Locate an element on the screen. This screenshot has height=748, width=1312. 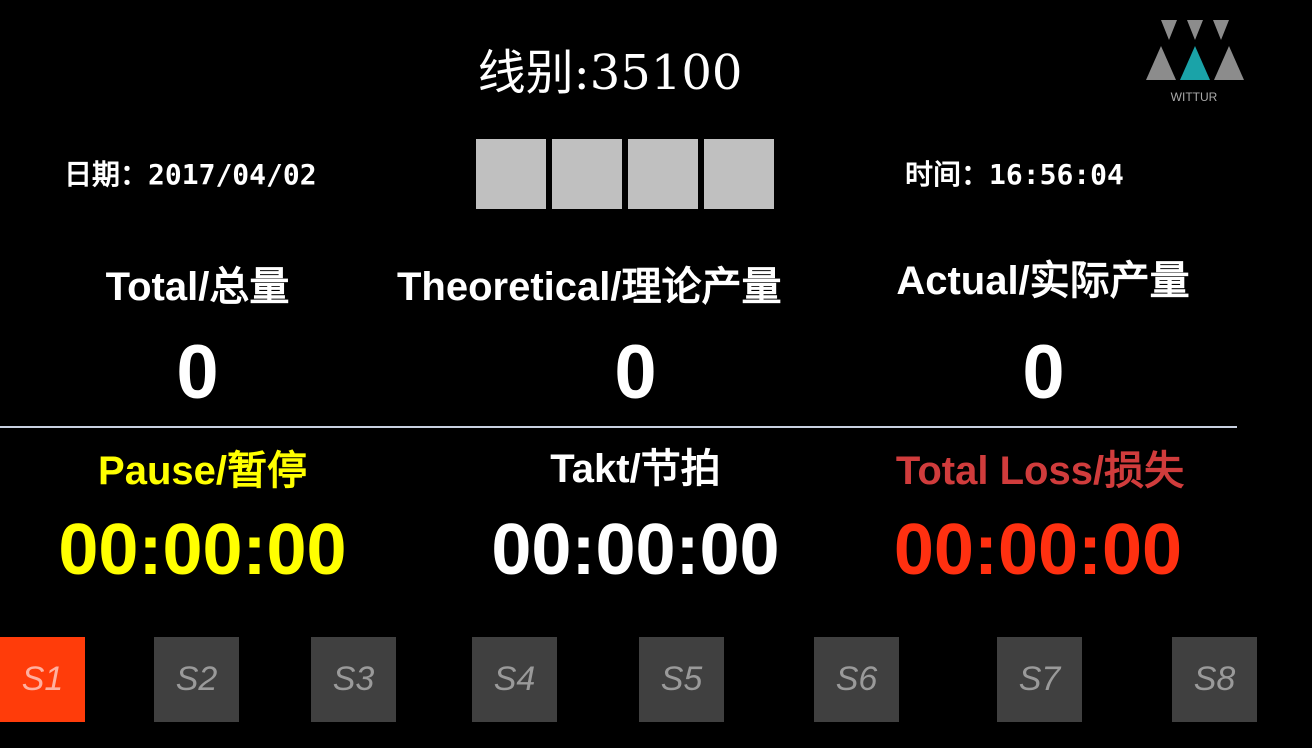
pause-label: Pause/暂停 is located at coordinates (202, 471).